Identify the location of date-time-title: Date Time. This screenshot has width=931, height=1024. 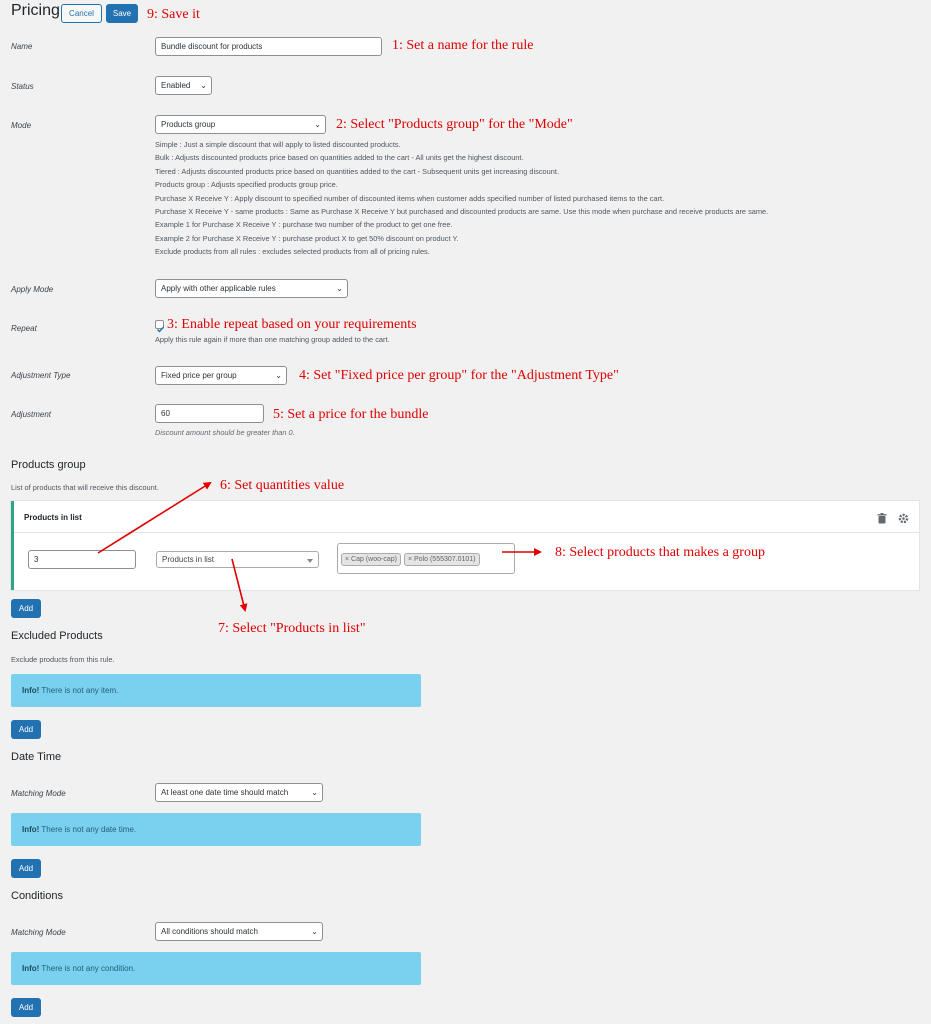
(36, 757).